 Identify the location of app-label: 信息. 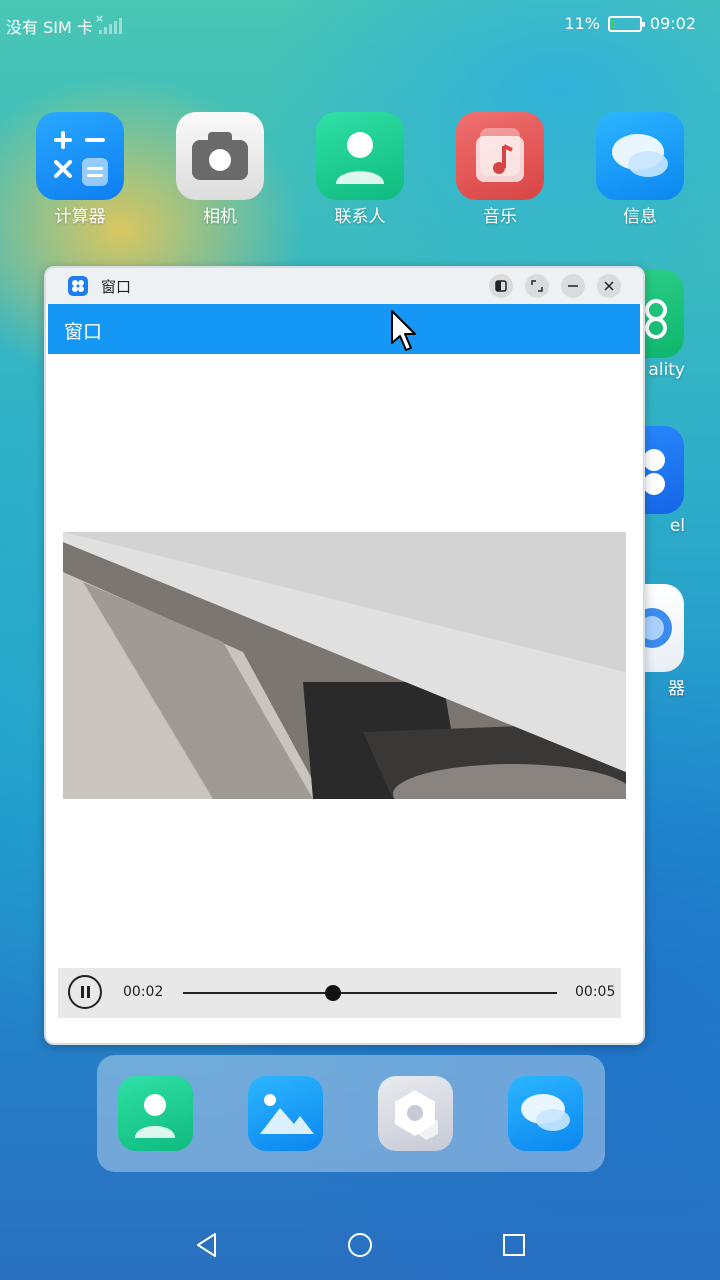
(640, 217).